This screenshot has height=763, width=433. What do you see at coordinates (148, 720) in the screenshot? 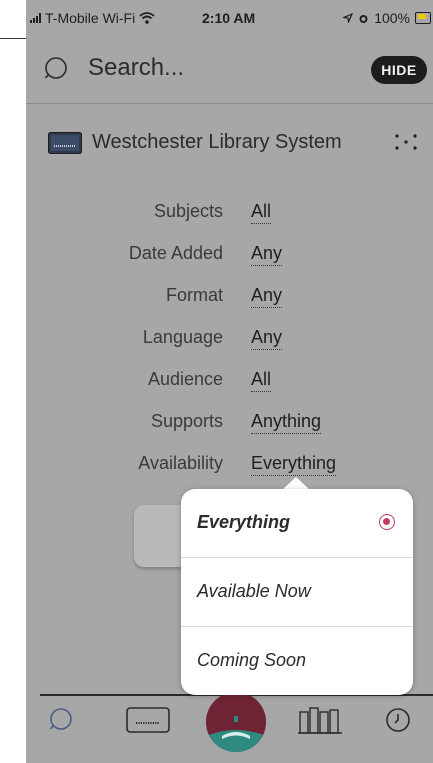
I see `tab-library-card-icon` at bounding box center [148, 720].